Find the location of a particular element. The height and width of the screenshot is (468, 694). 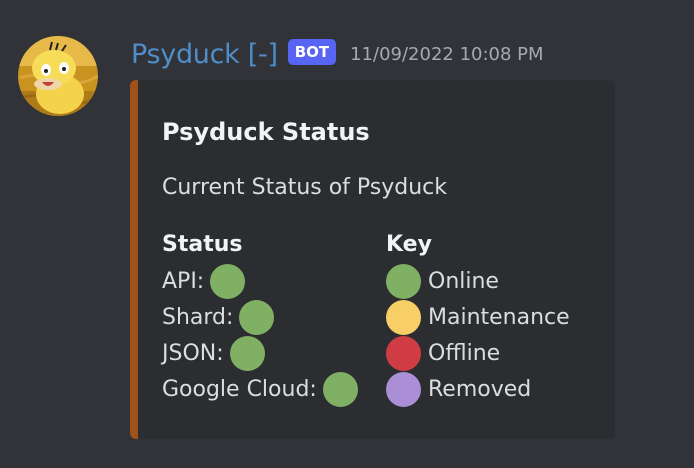

username: Psyduck [-] is located at coordinates (204, 54).